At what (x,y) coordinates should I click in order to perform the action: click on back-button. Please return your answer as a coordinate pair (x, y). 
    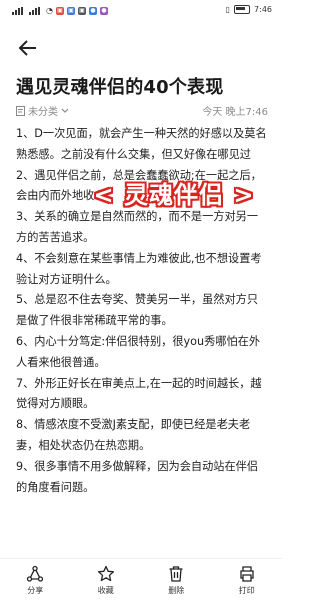
    Looking at the image, I should click on (28, 48).